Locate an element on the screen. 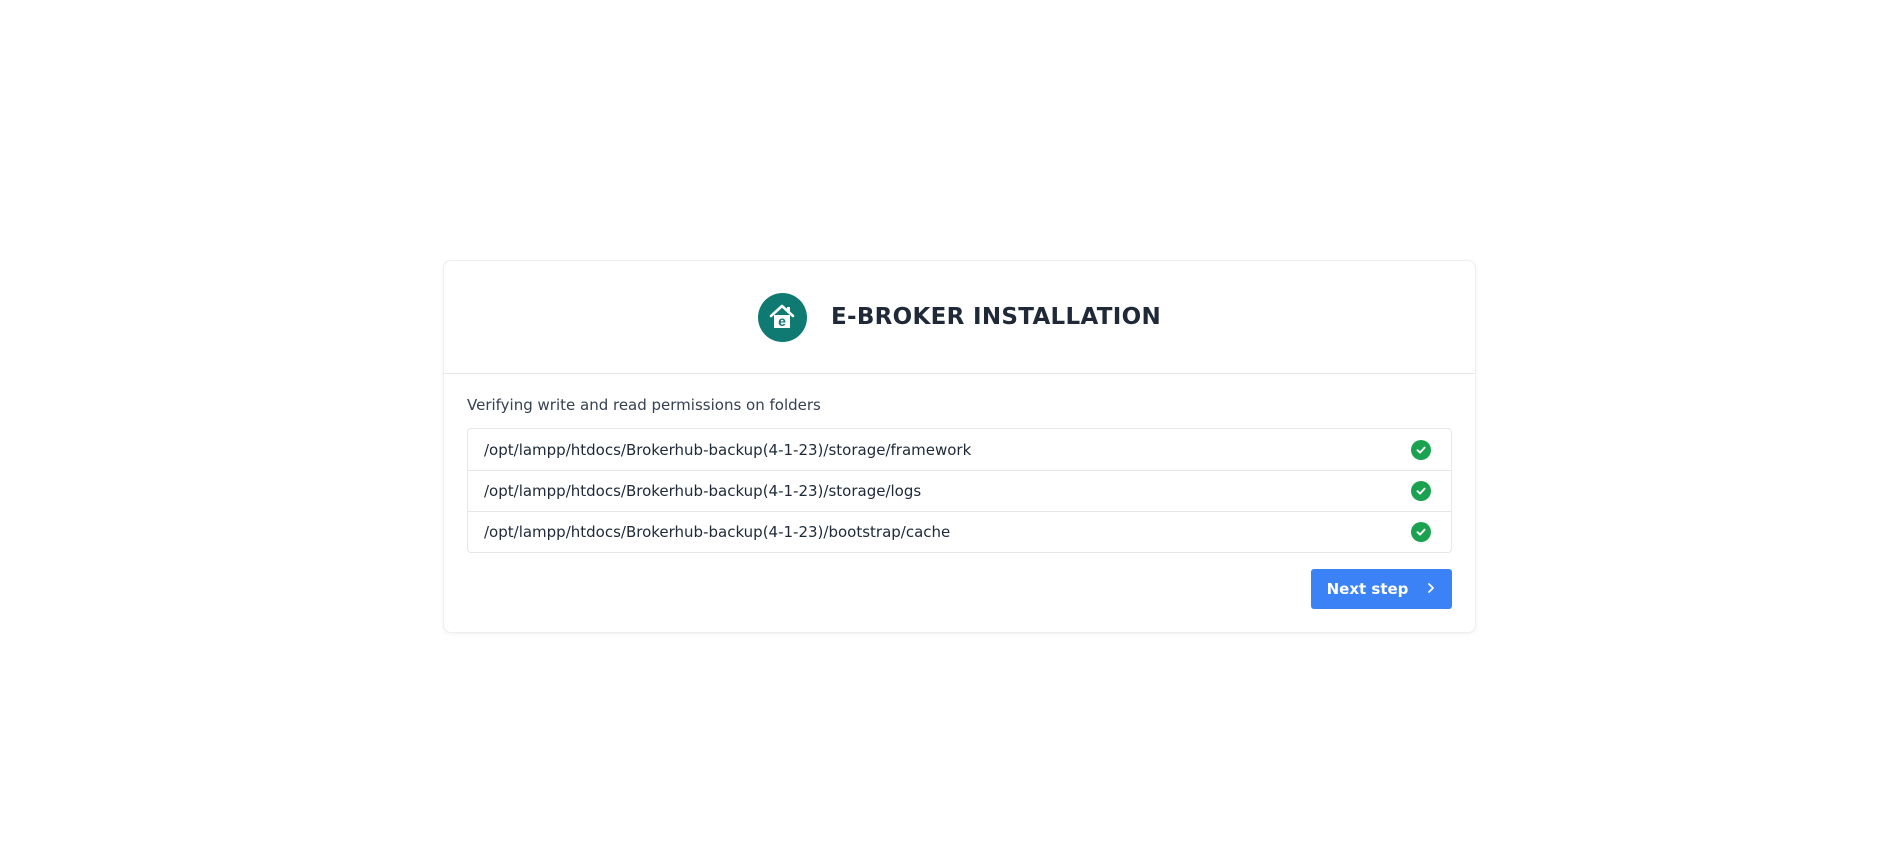  house-e-logo-icon: e is located at coordinates (782, 317).